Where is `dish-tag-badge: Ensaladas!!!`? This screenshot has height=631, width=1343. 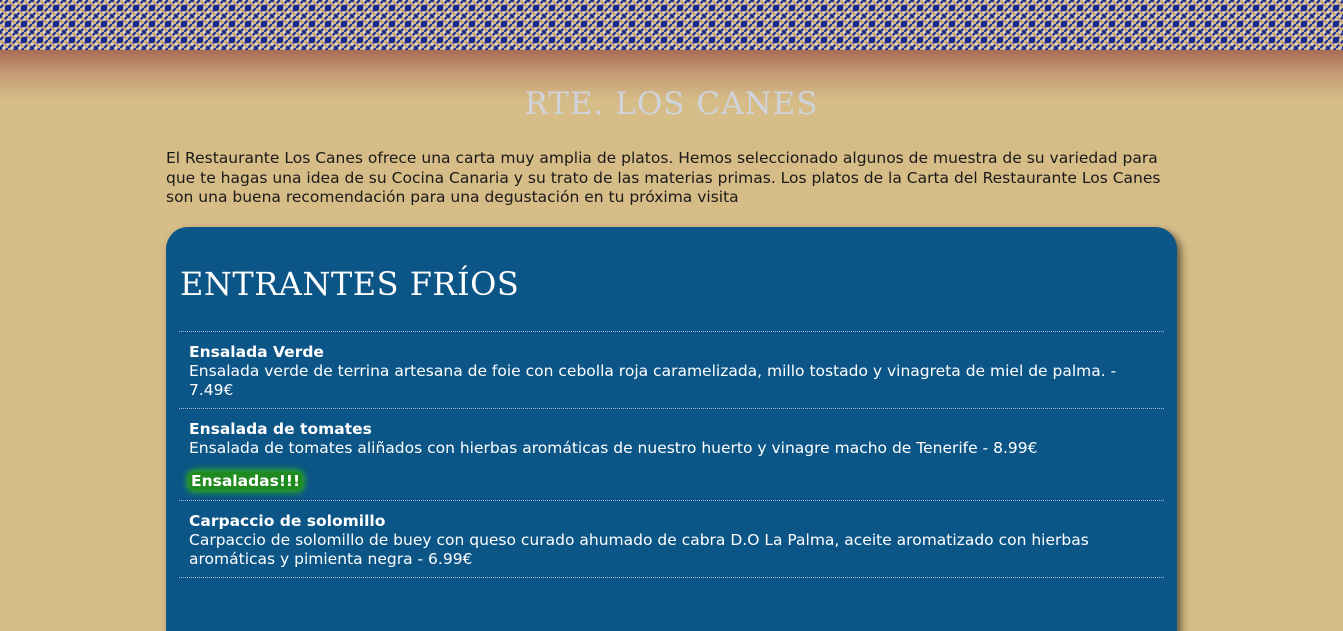 dish-tag-badge: Ensaladas!!! is located at coordinates (246, 481).